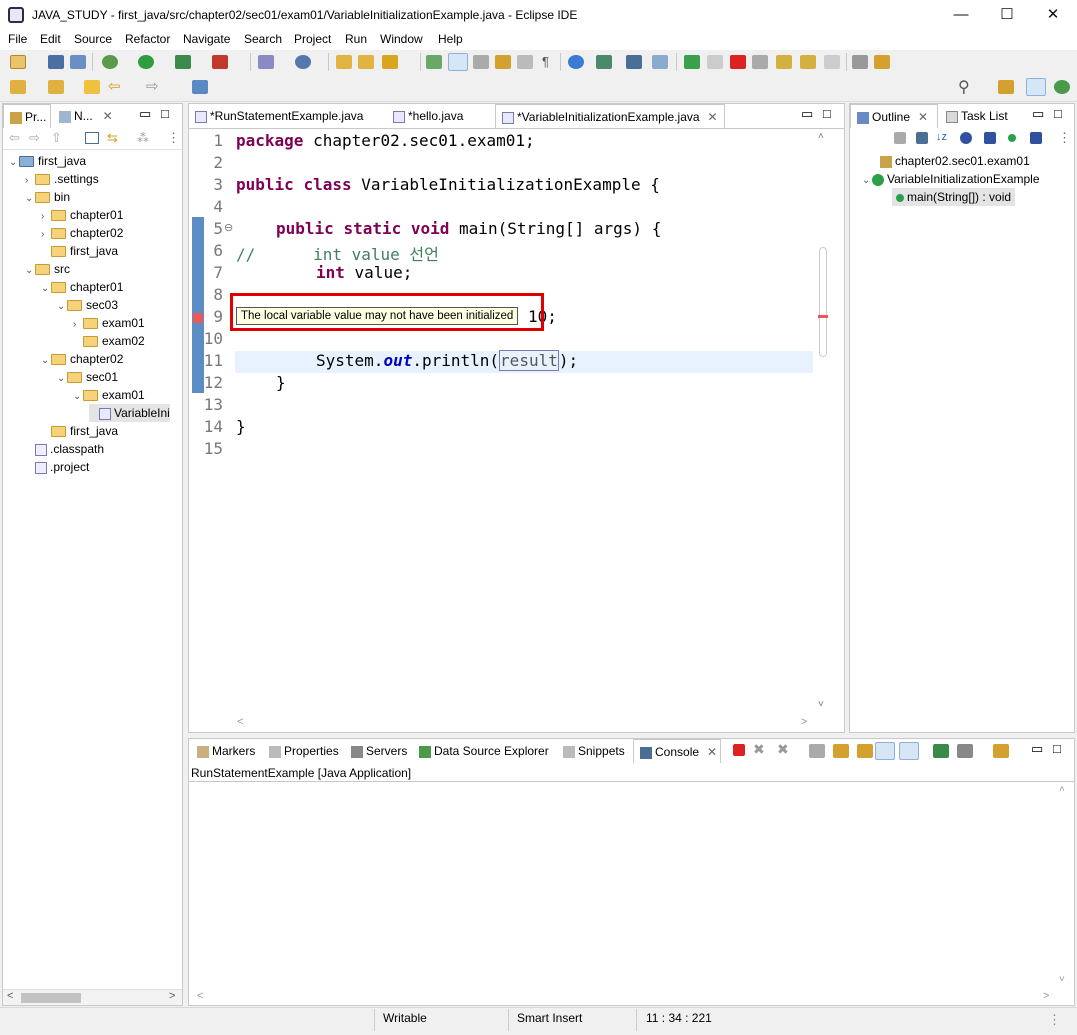 The height and width of the screenshot is (1035, 1077). Describe the element at coordinates (62, 179) in the screenshot. I see `tree-item: › .settings` at that location.